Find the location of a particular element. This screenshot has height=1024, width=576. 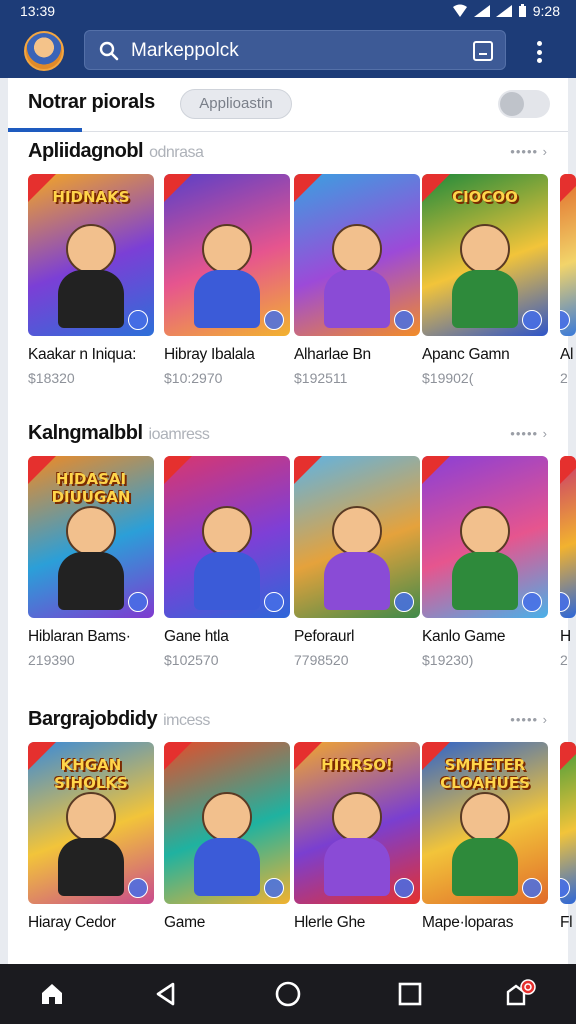

app-thumbnail: CIOCOO is located at coordinates (485, 255).